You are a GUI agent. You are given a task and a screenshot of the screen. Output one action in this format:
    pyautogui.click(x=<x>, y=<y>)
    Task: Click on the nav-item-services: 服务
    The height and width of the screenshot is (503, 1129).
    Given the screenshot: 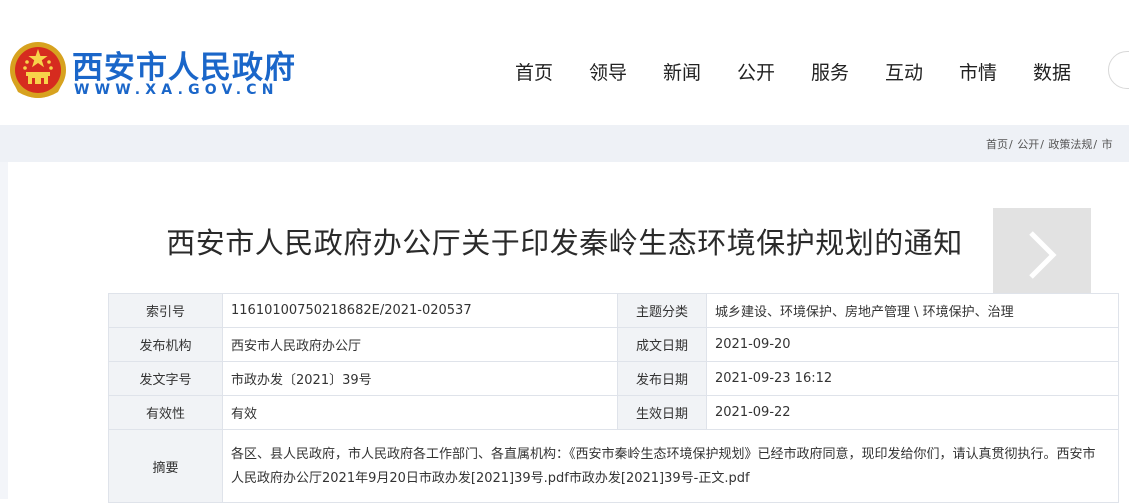 What is the action you would take?
    pyautogui.click(x=830, y=71)
    